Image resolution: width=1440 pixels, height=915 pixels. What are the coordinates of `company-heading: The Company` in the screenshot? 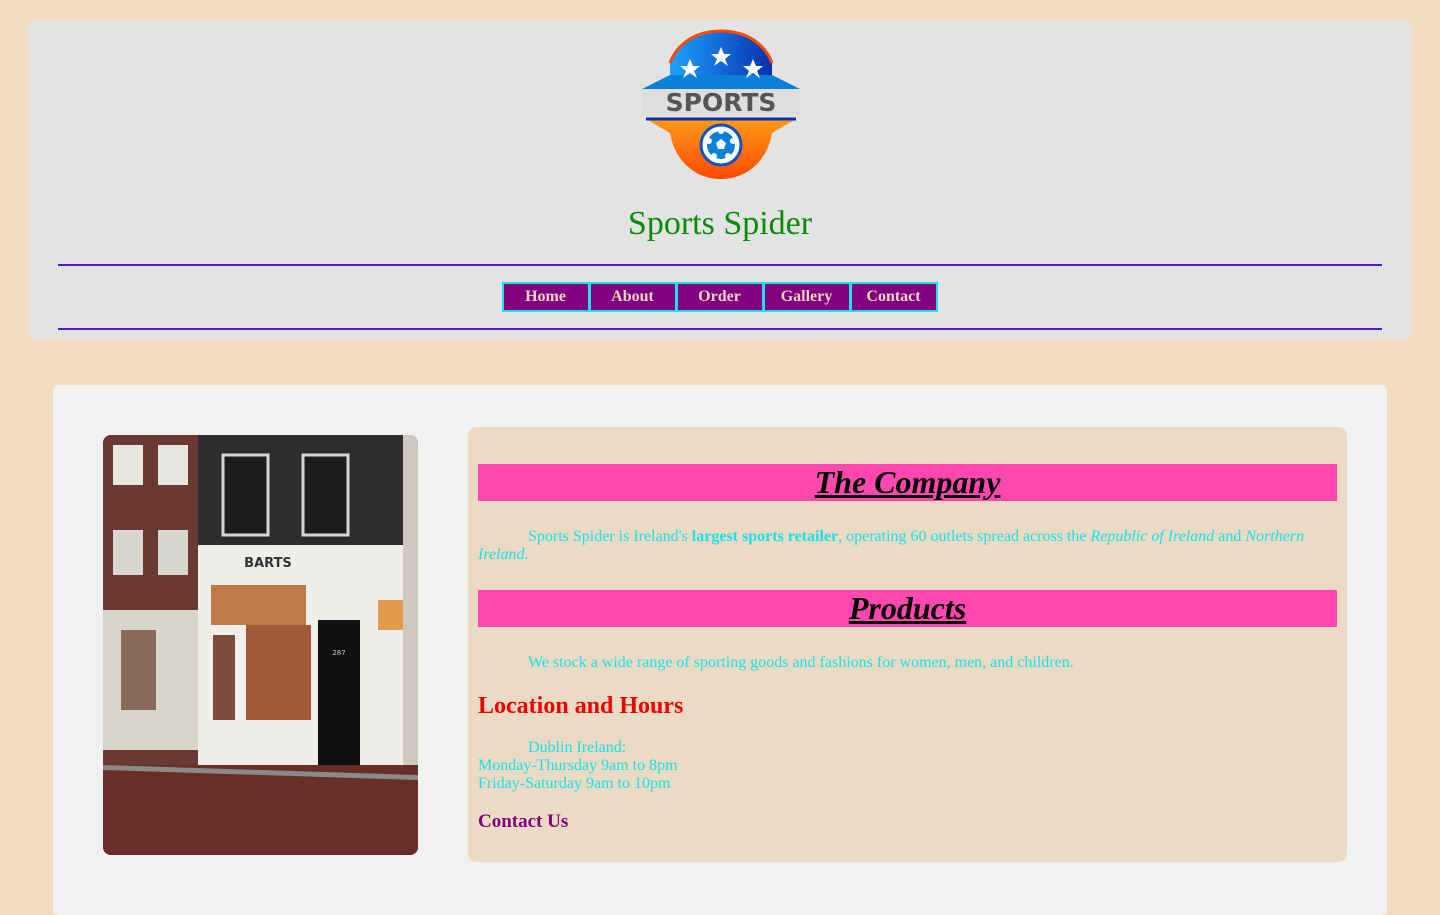 It's located at (907, 482).